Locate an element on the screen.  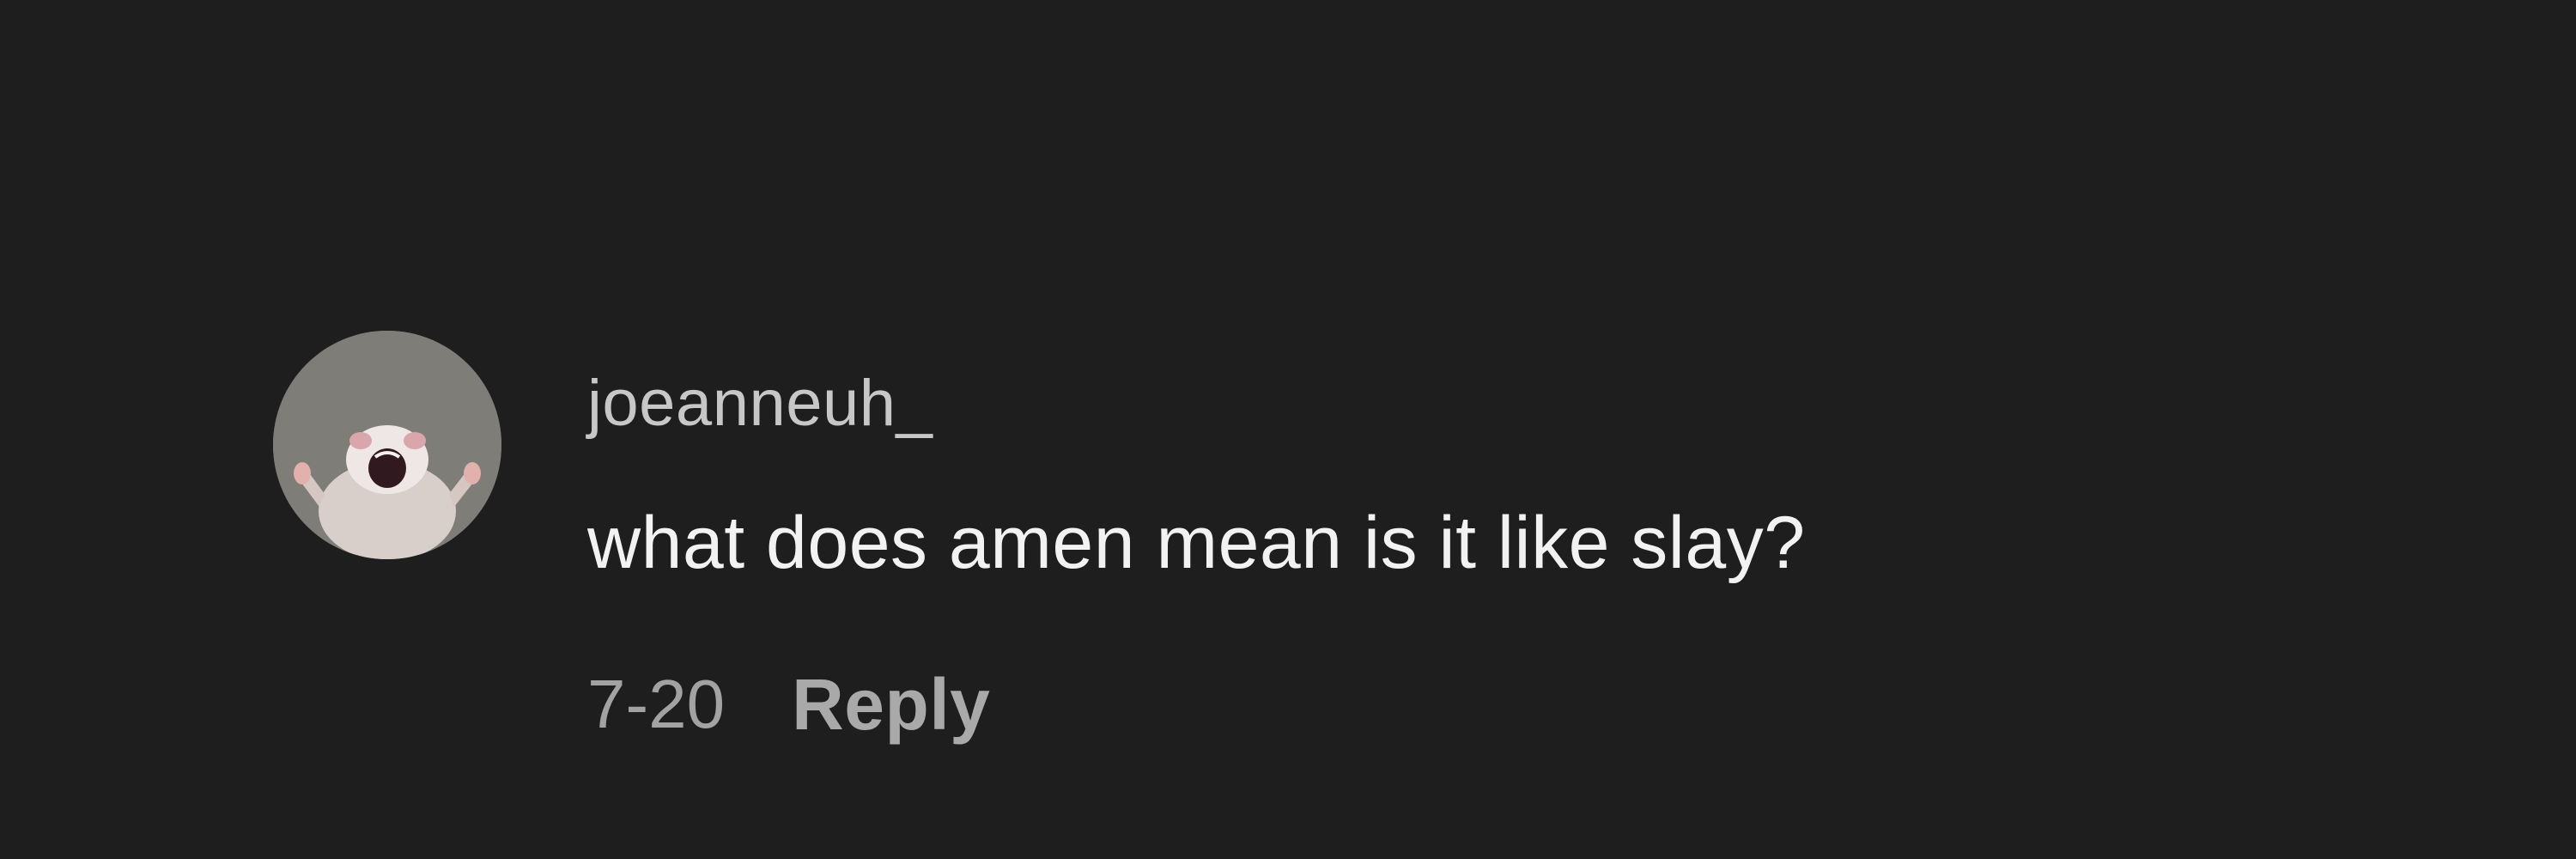
user-avatar is located at coordinates (387, 445).